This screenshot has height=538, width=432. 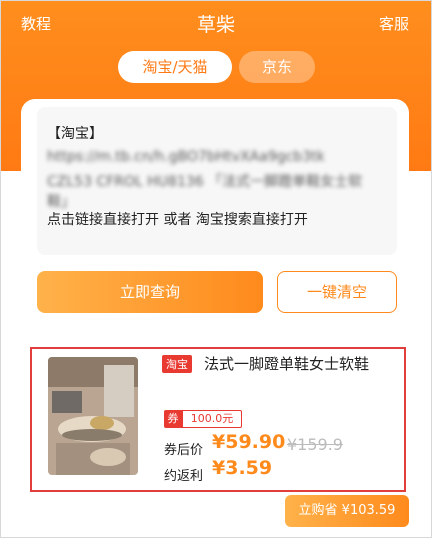 What do you see at coordinates (150, 292) in the screenshot?
I see `query-button: 立即查询` at bounding box center [150, 292].